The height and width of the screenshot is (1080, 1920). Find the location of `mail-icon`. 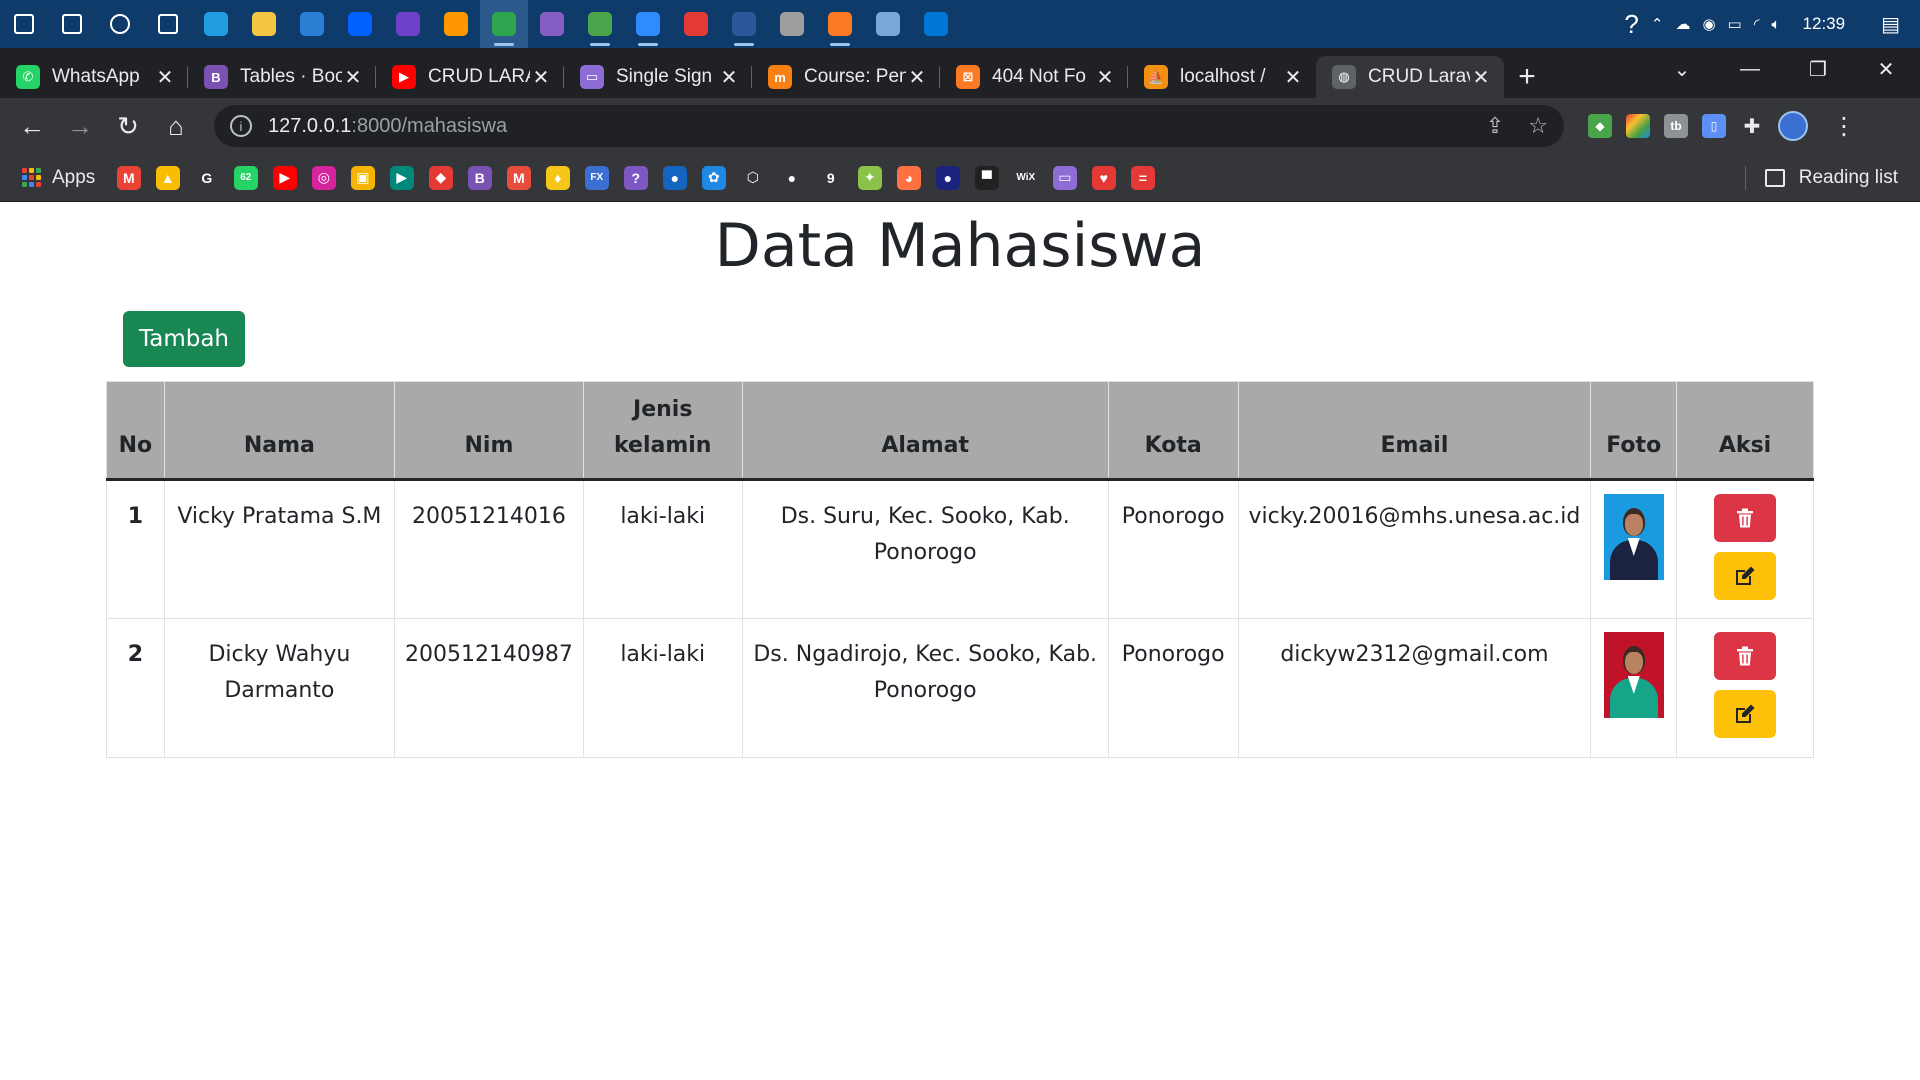

mail-icon is located at coordinates (312, 24).